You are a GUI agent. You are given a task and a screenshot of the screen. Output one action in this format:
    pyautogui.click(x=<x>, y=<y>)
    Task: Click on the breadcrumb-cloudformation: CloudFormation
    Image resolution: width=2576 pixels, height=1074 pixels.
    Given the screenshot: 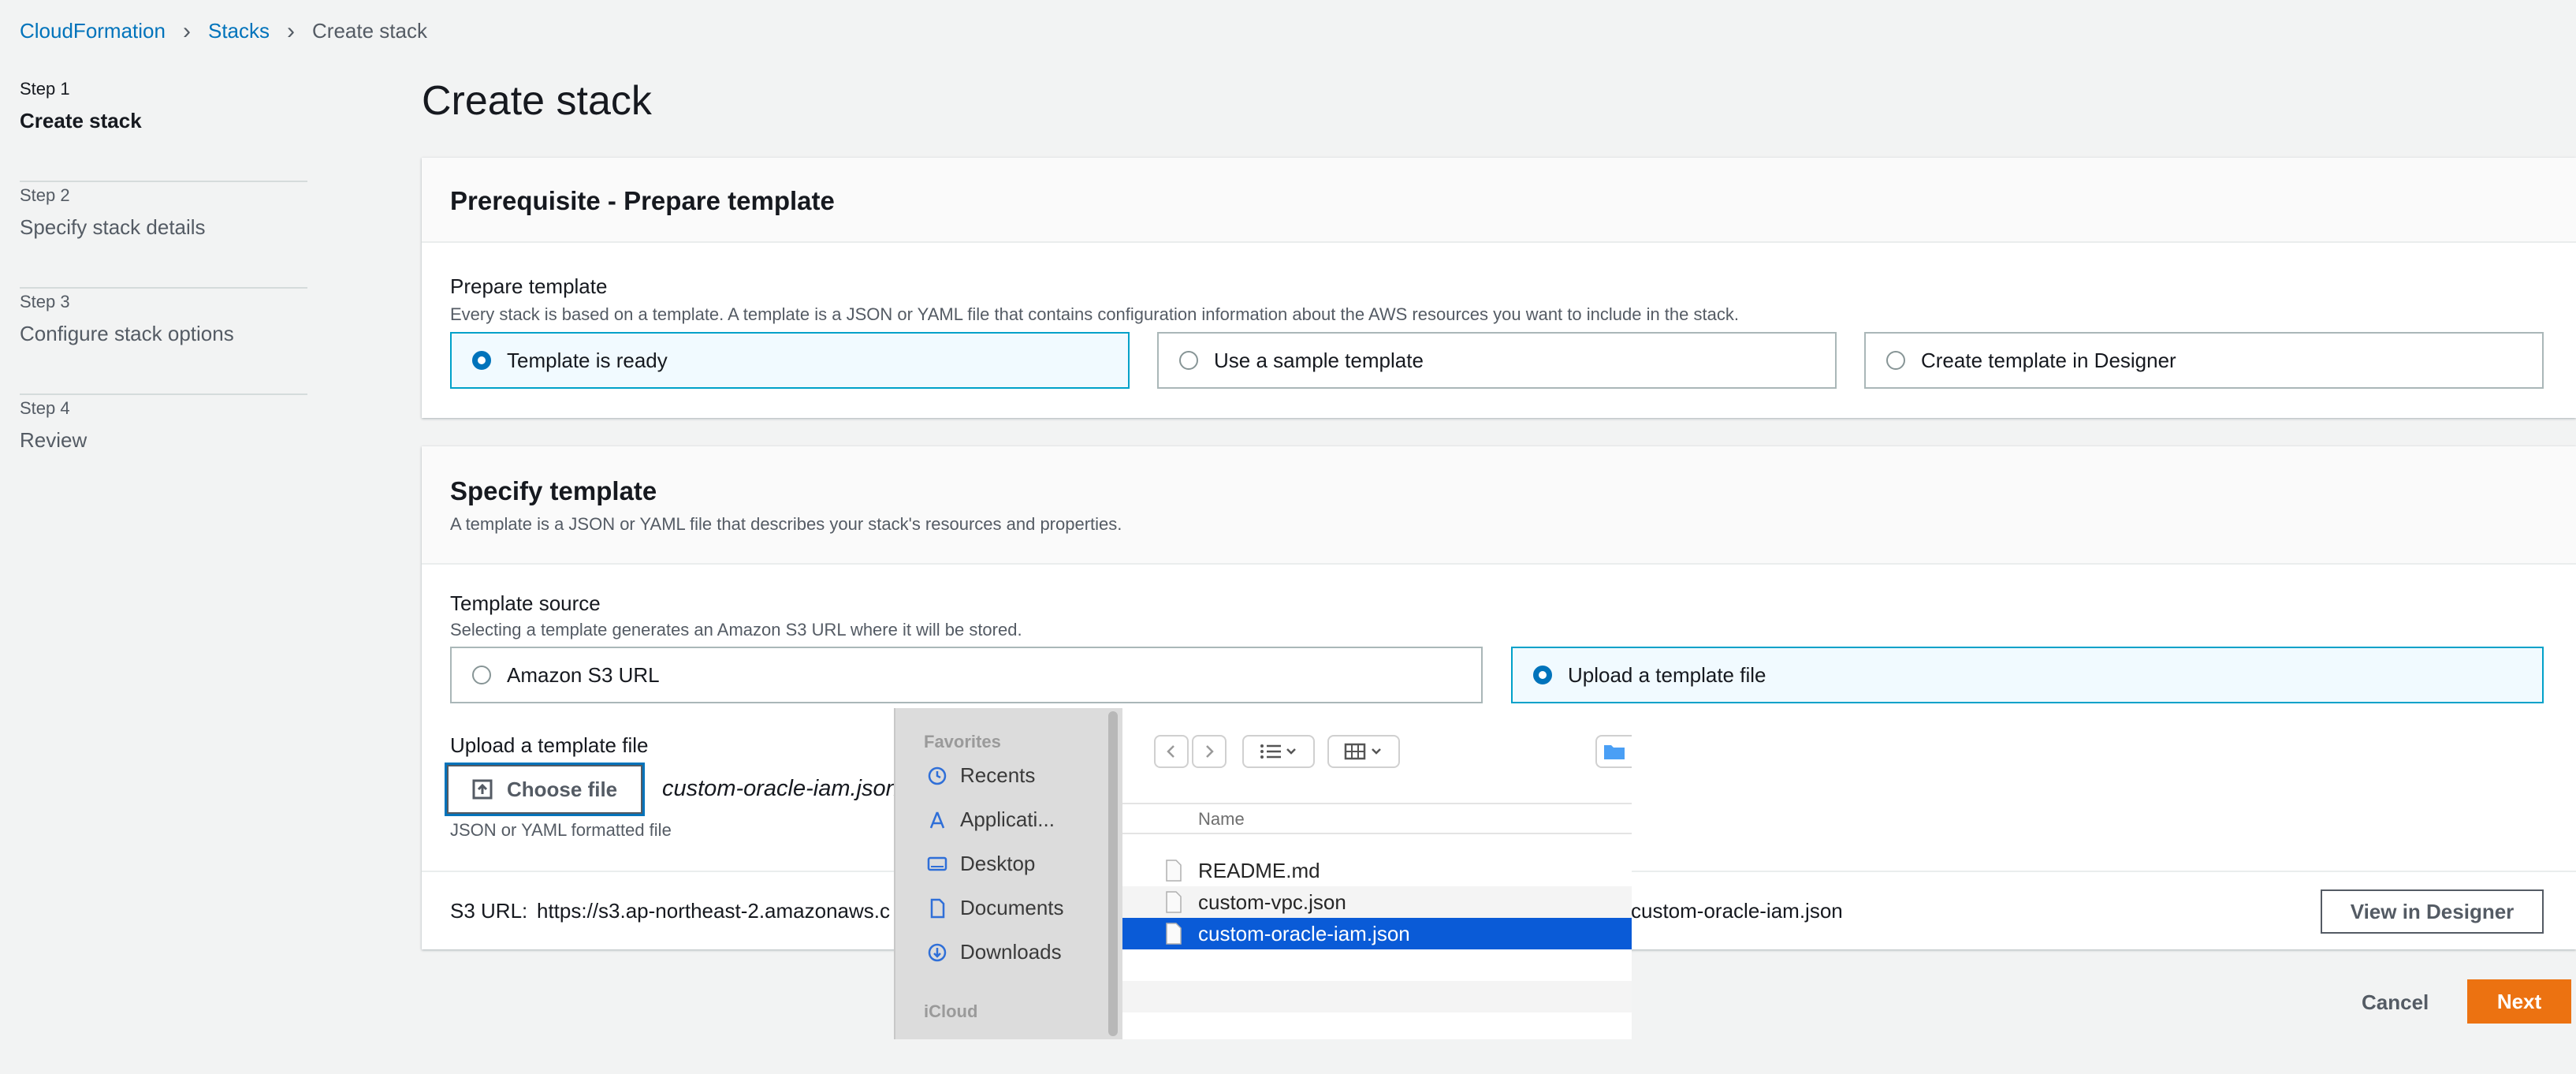 What is the action you would take?
    pyautogui.click(x=93, y=31)
    